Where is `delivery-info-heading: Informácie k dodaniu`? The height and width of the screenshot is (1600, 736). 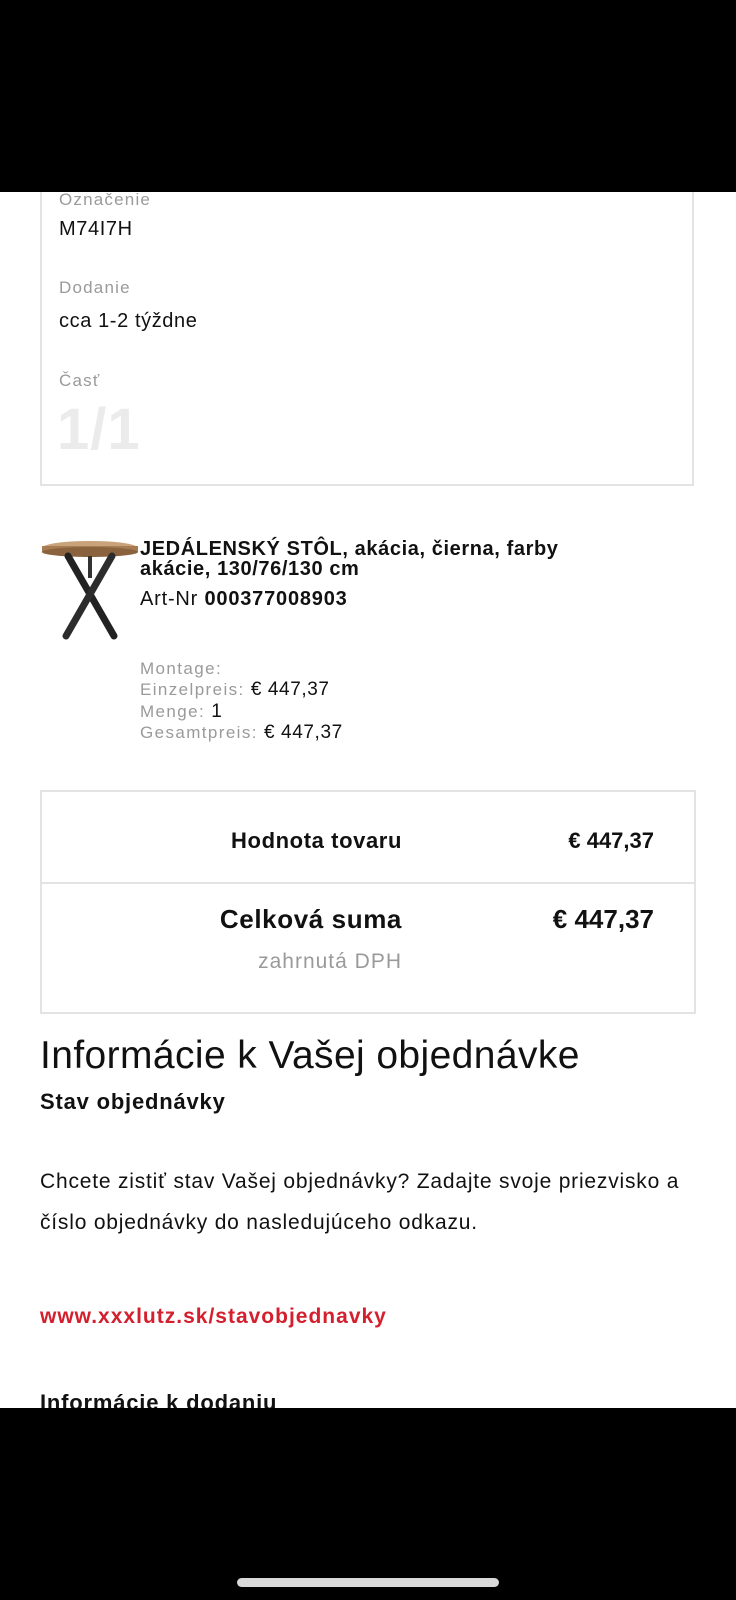 delivery-info-heading: Informácie k dodaniu is located at coordinates (159, 1399).